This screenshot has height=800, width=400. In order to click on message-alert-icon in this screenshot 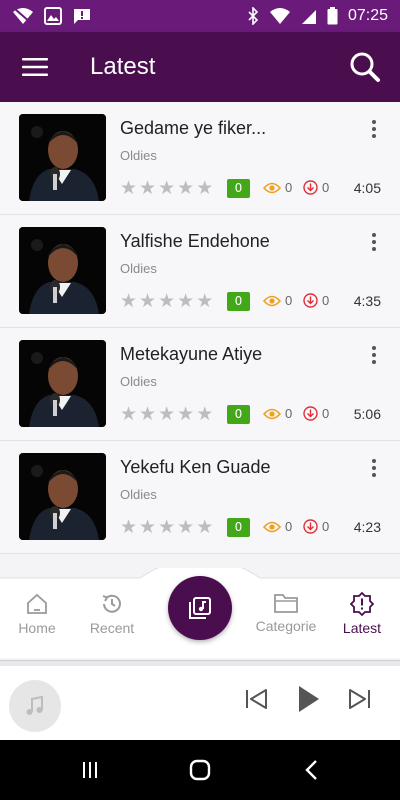, I will do `click(82, 16)`.